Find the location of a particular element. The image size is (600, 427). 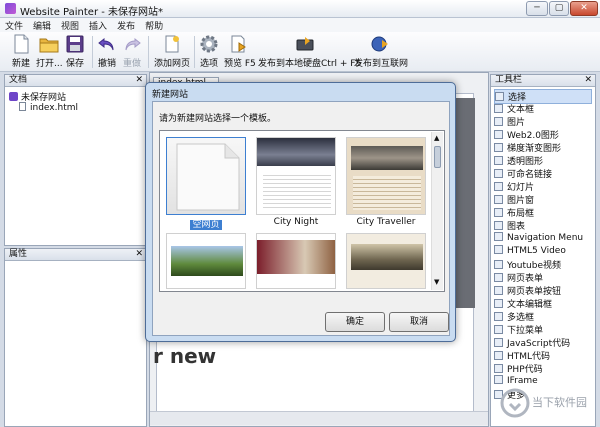

template-blank-text: 空网页 is located at coordinates (206, 225).